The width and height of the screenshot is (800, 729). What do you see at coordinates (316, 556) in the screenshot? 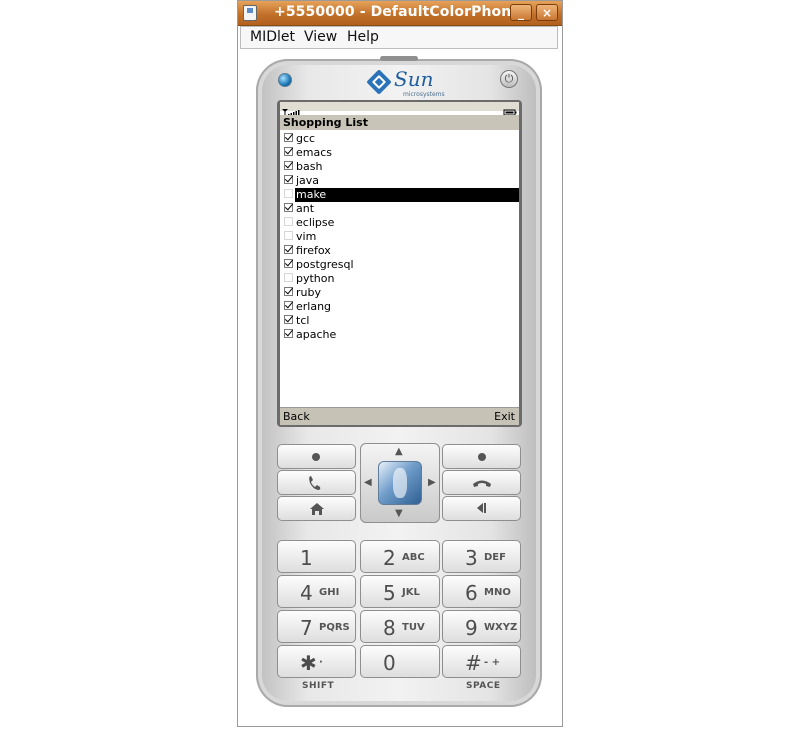
I see `key-1: 1` at bounding box center [316, 556].